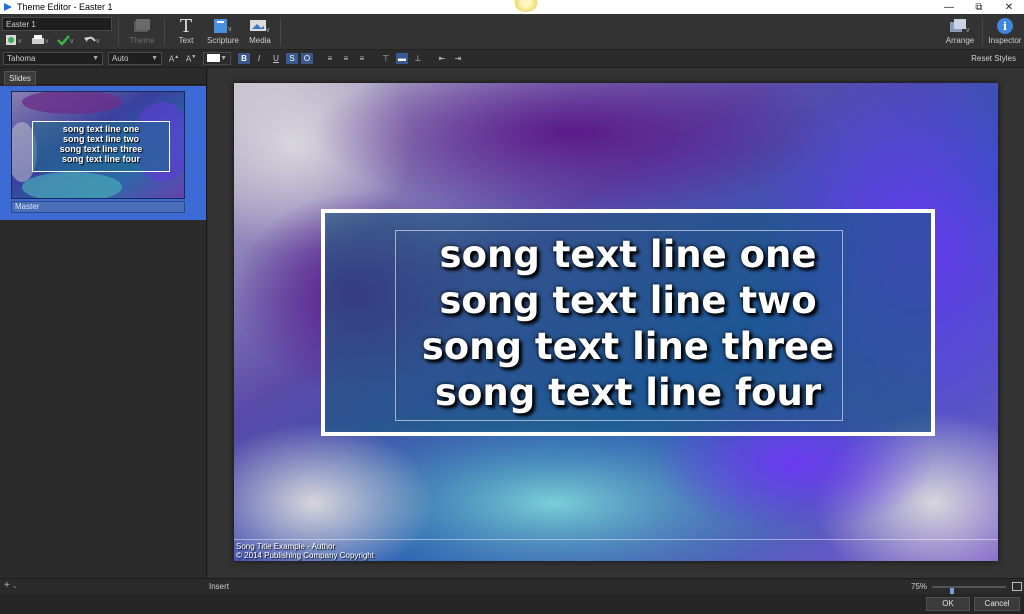 The width and height of the screenshot is (1024, 614). What do you see at coordinates (186, 40) in the screenshot?
I see `text-button-label: Text` at bounding box center [186, 40].